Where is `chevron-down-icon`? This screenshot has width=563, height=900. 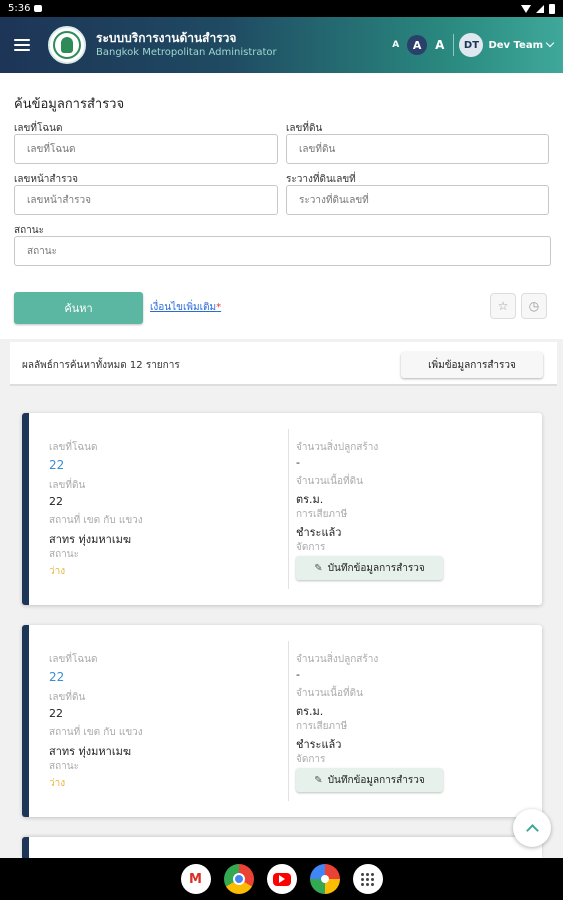
chevron-down-icon is located at coordinates (550, 43).